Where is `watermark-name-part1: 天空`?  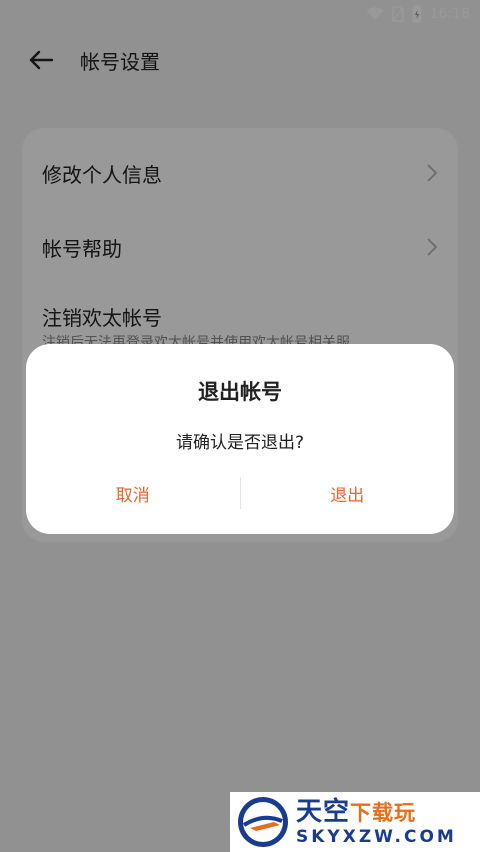 watermark-name-part1: 天空 is located at coordinates (323, 811).